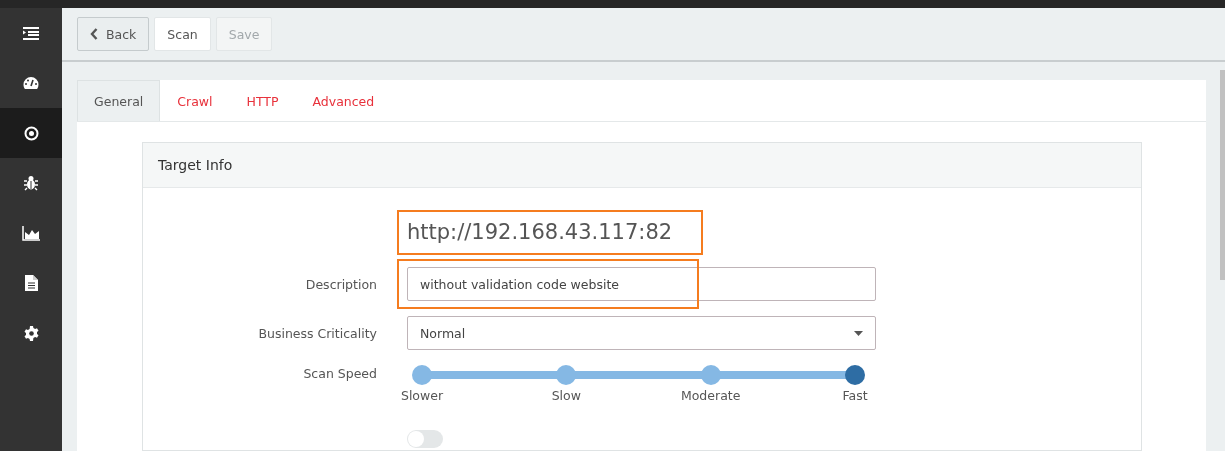  Describe the element at coordinates (317, 333) in the screenshot. I see `field-label: Business Criticality` at that location.